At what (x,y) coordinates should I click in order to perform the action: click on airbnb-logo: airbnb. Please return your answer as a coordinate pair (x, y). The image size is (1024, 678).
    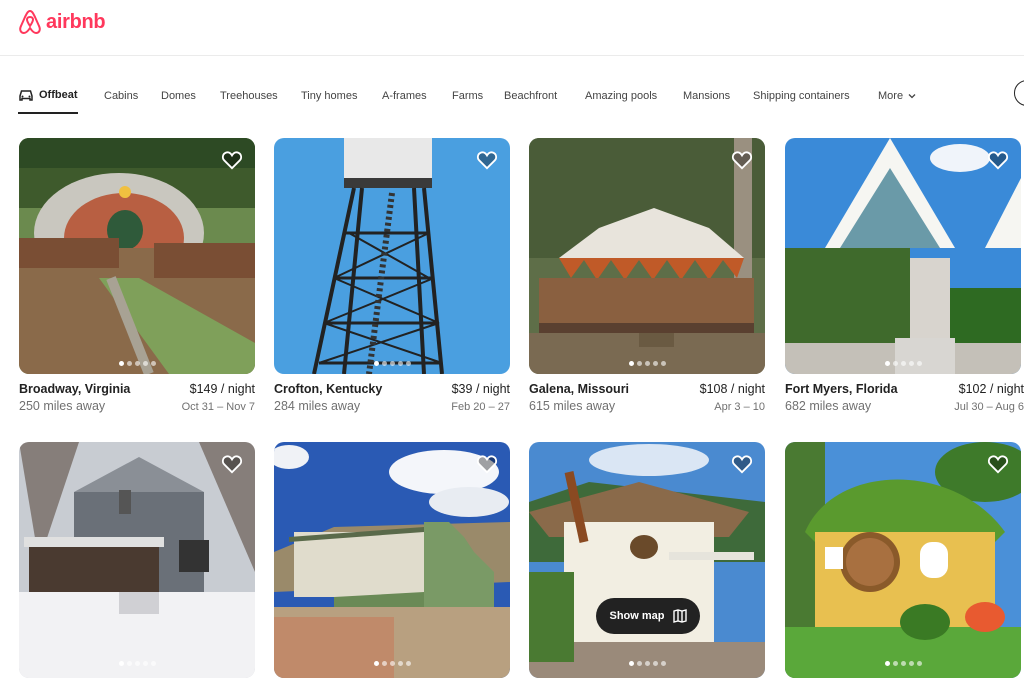
    Looking at the image, I should click on (62, 22).